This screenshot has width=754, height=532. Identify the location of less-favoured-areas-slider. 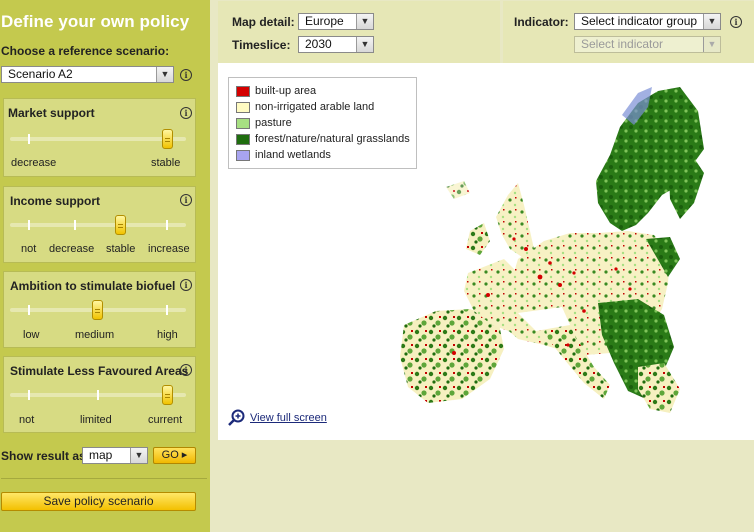
(98, 395).